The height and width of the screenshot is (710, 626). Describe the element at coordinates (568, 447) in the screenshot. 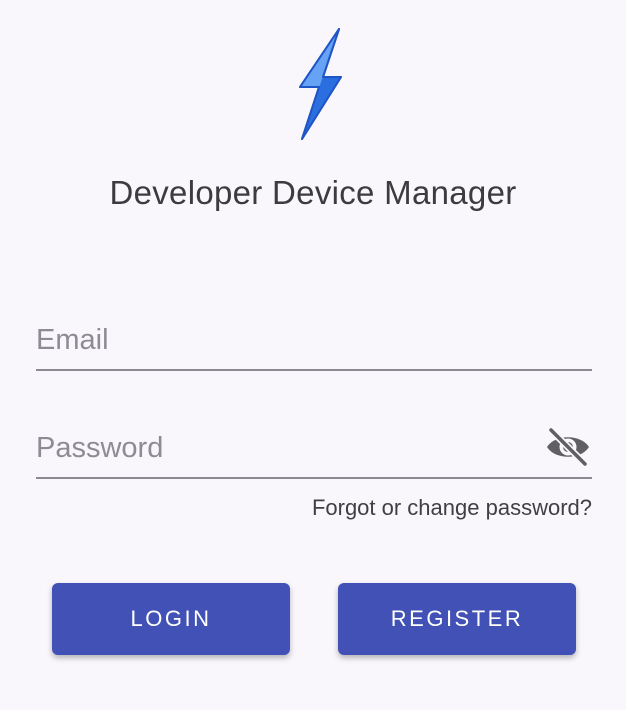

I see `eye-off-icon` at that location.